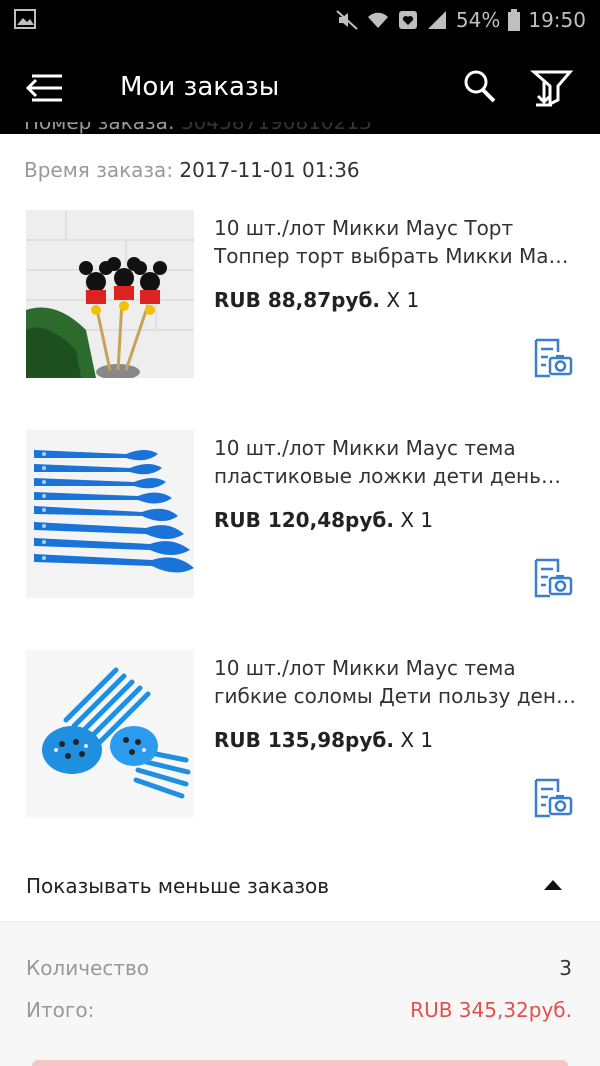 The height and width of the screenshot is (1066, 600). I want to click on order-number: Номер заказа: 504587190810213, so click(198, 134).